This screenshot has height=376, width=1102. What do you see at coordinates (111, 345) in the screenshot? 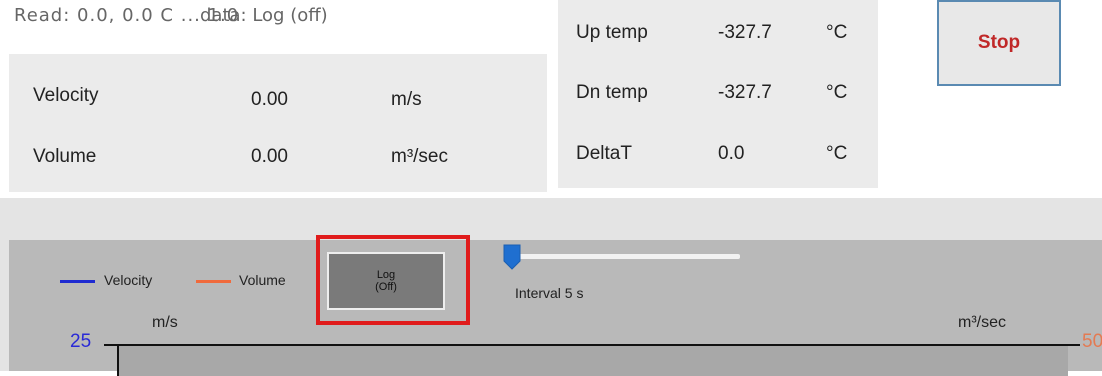
I see `left-axis-tick` at bounding box center [111, 345].